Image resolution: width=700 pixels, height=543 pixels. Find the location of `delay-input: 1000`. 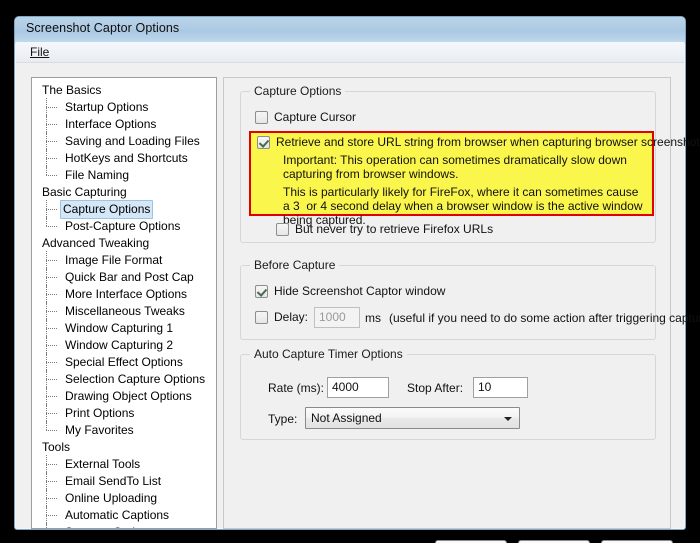

delay-input: 1000 is located at coordinates (337, 317).